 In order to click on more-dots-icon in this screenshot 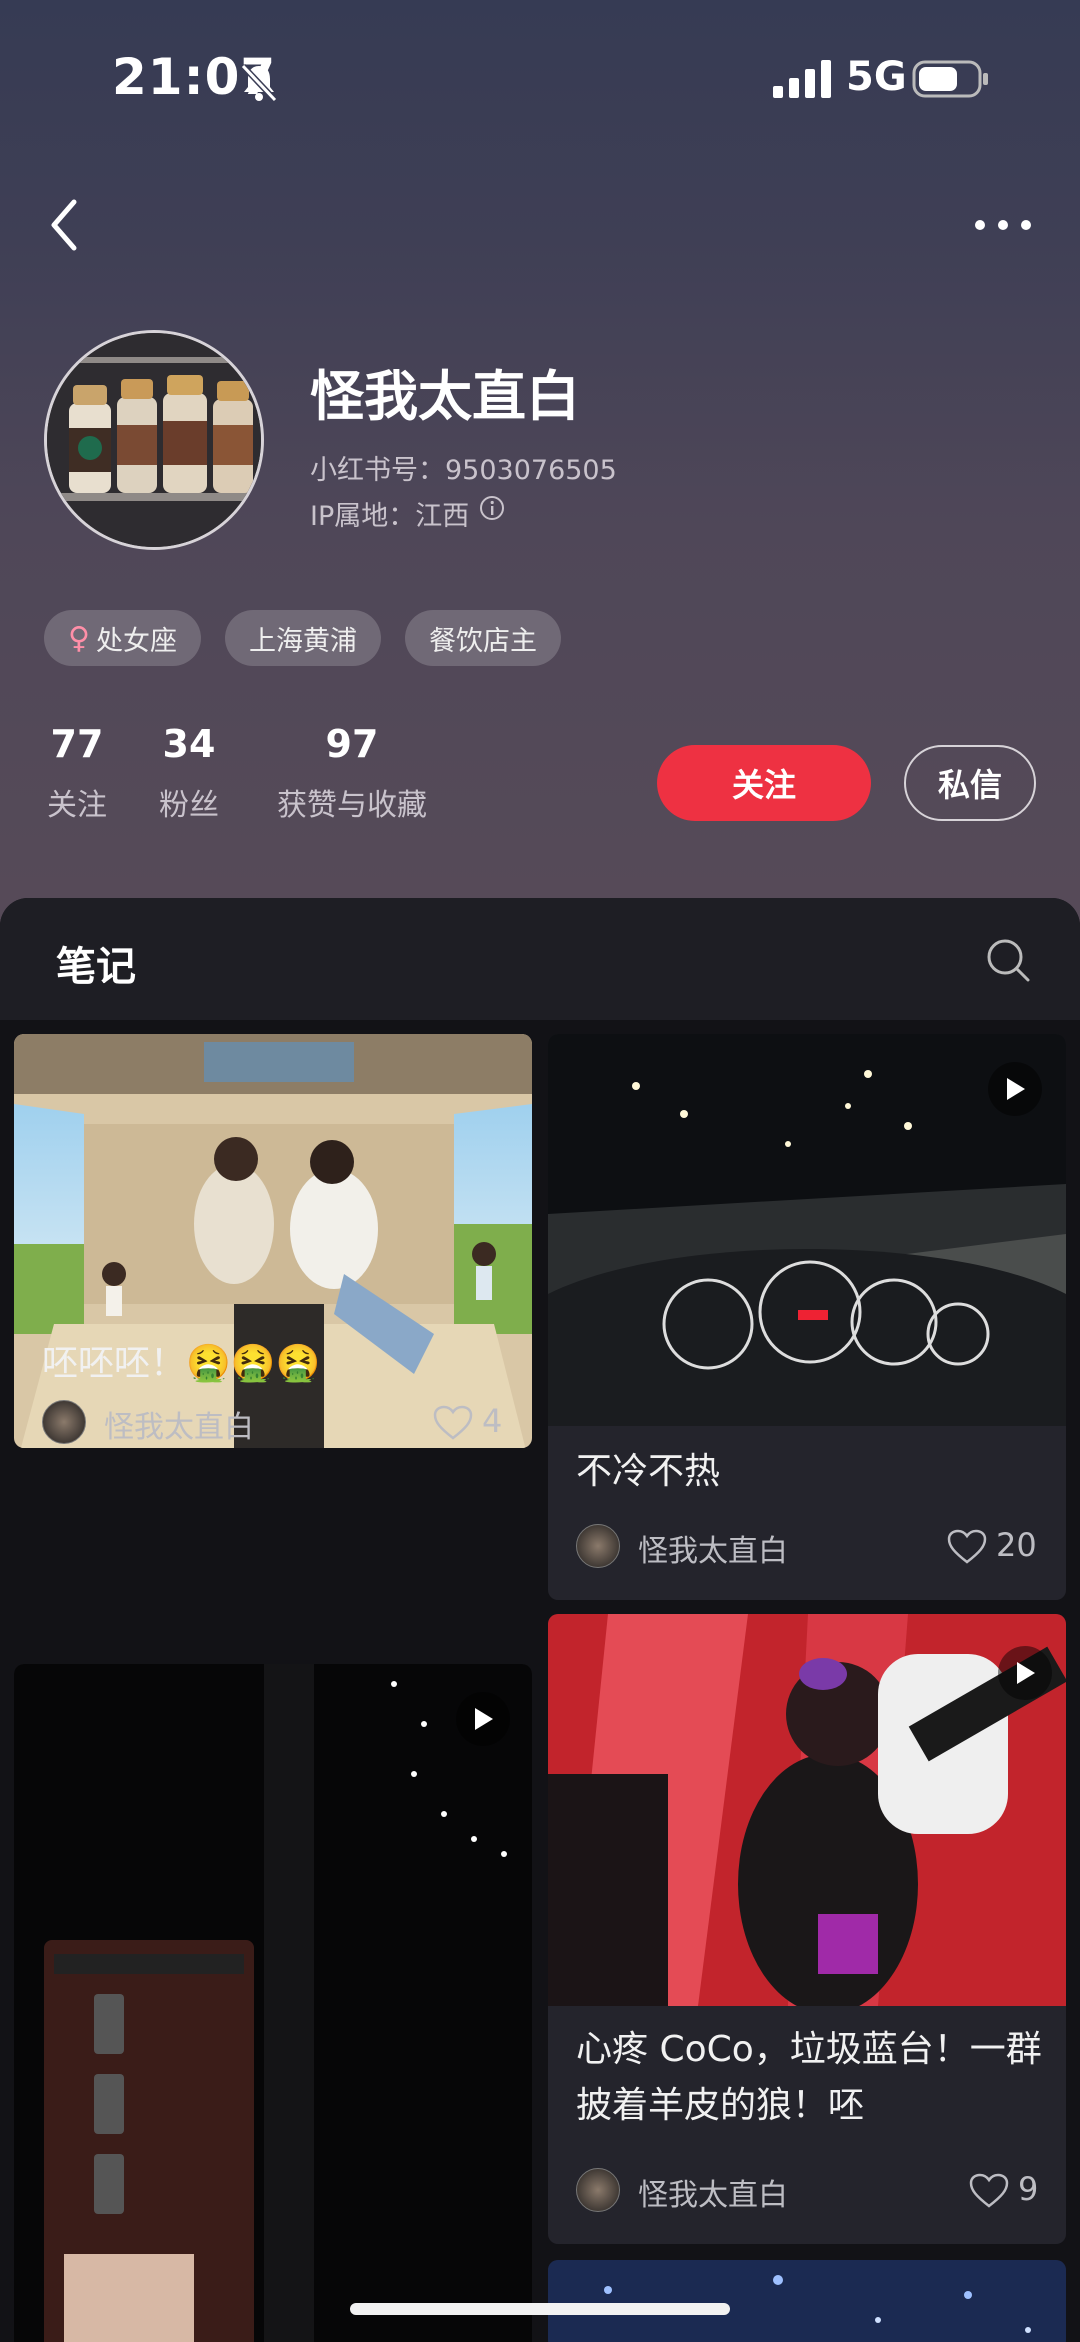, I will do `click(1003, 225)`.